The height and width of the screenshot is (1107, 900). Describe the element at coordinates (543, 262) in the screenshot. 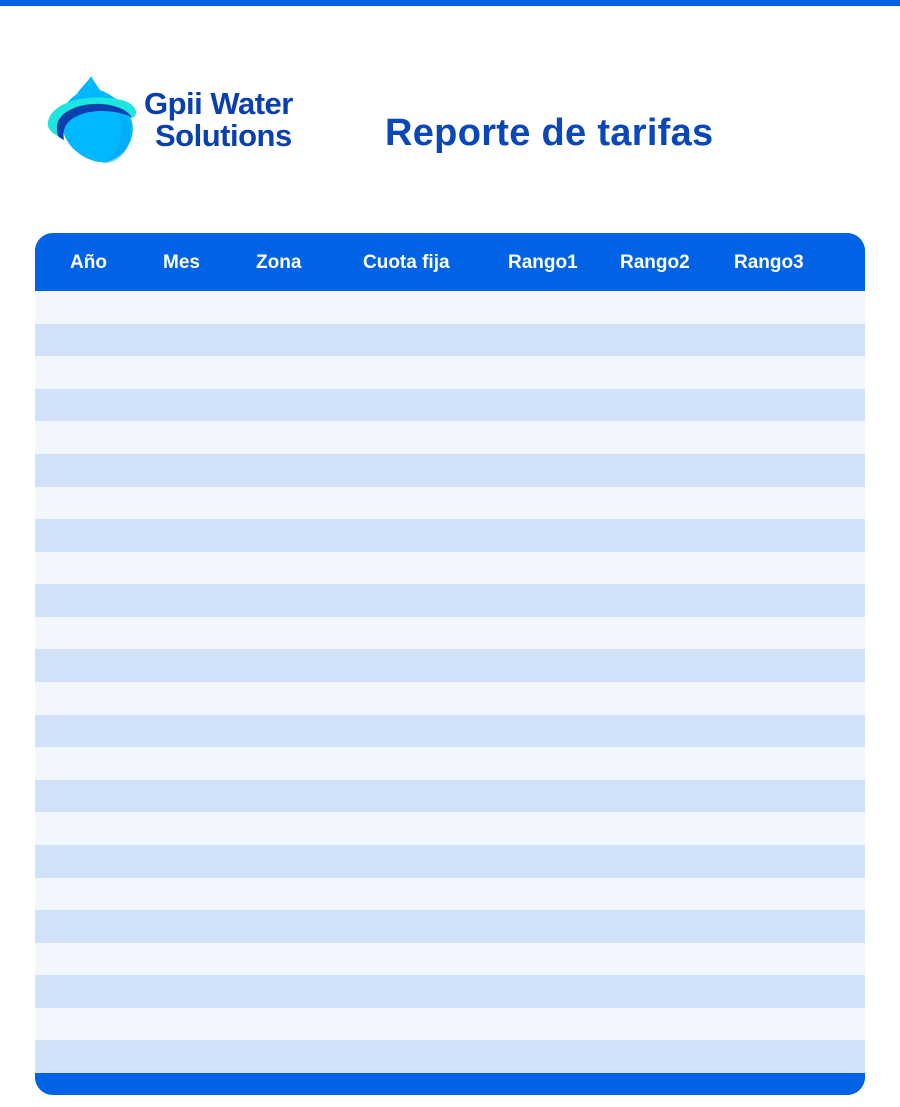

I see `column-header-range1: Rango1` at that location.